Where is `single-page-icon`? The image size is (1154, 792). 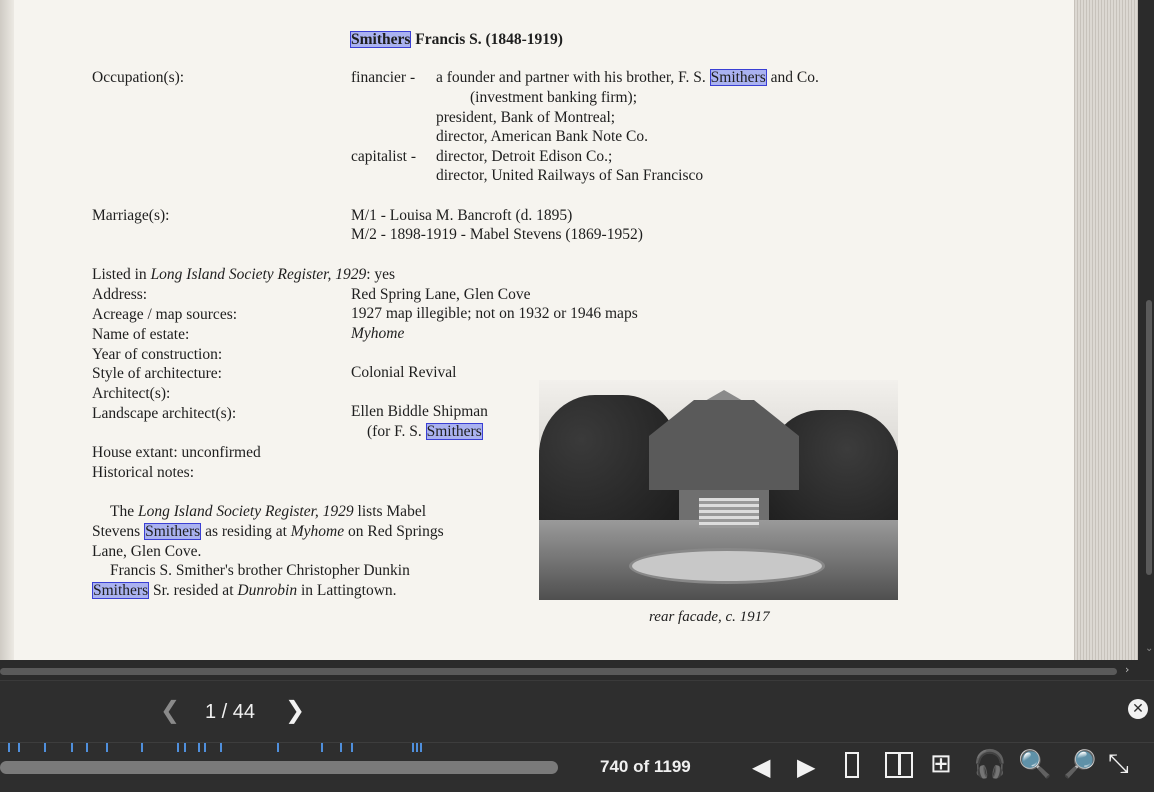
single-page-icon is located at coordinates (852, 765).